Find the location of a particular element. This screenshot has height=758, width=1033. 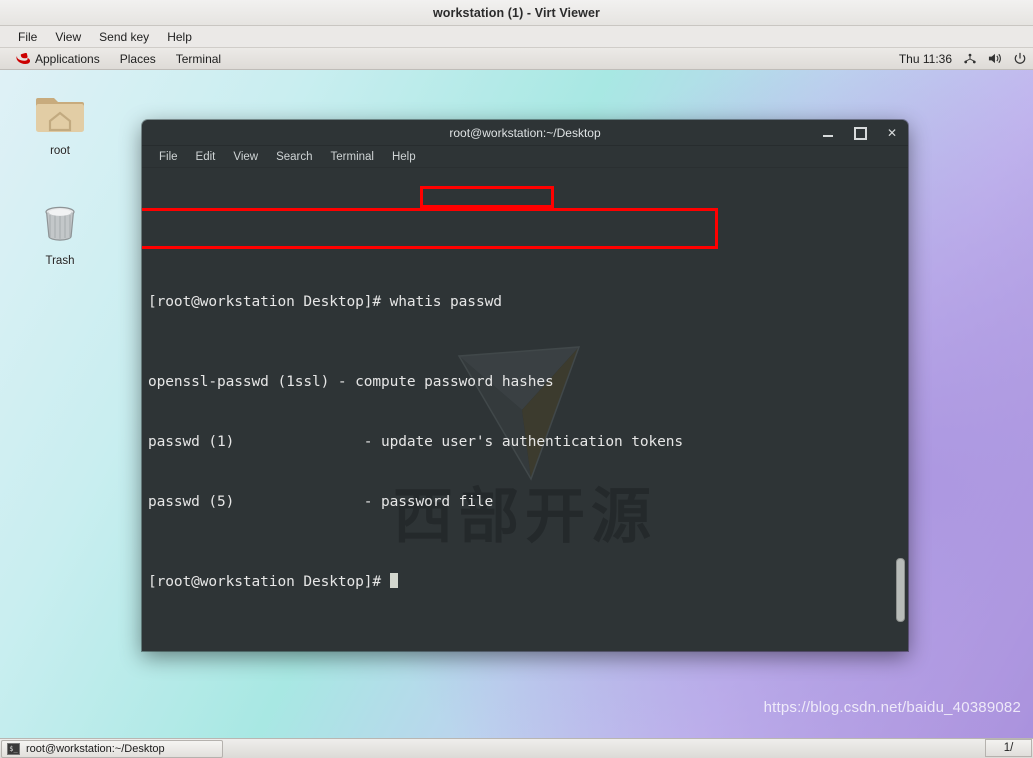

csdn-watermark: https://blog.csdn.net/baidu_40389082 is located at coordinates (892, 707).